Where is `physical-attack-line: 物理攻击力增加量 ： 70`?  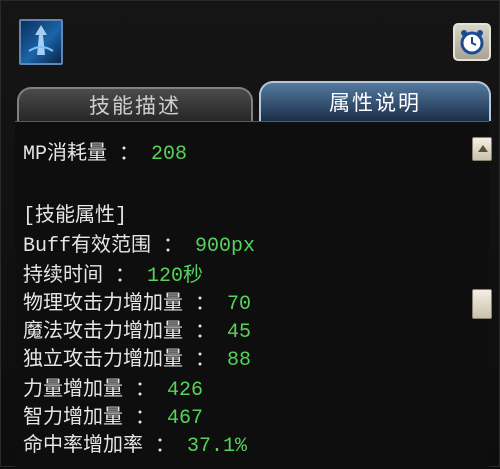
physical-attack-line: 物理攻击力增加量 ： 70 is located at coordinates (137, 301).